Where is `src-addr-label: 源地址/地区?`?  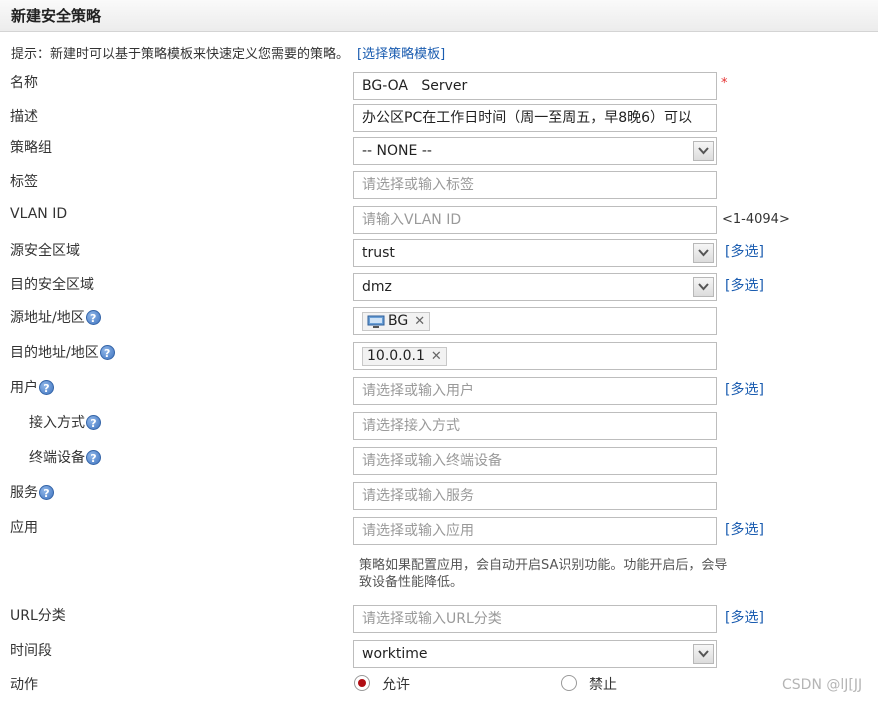
src-addr-label: 源地址/地区? is located at coordinates (55, 317).